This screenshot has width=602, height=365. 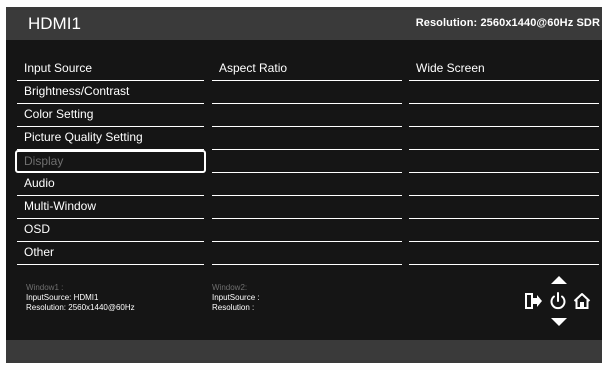 I want to click on menu-item-display: Display, so click(x=110, y=161).